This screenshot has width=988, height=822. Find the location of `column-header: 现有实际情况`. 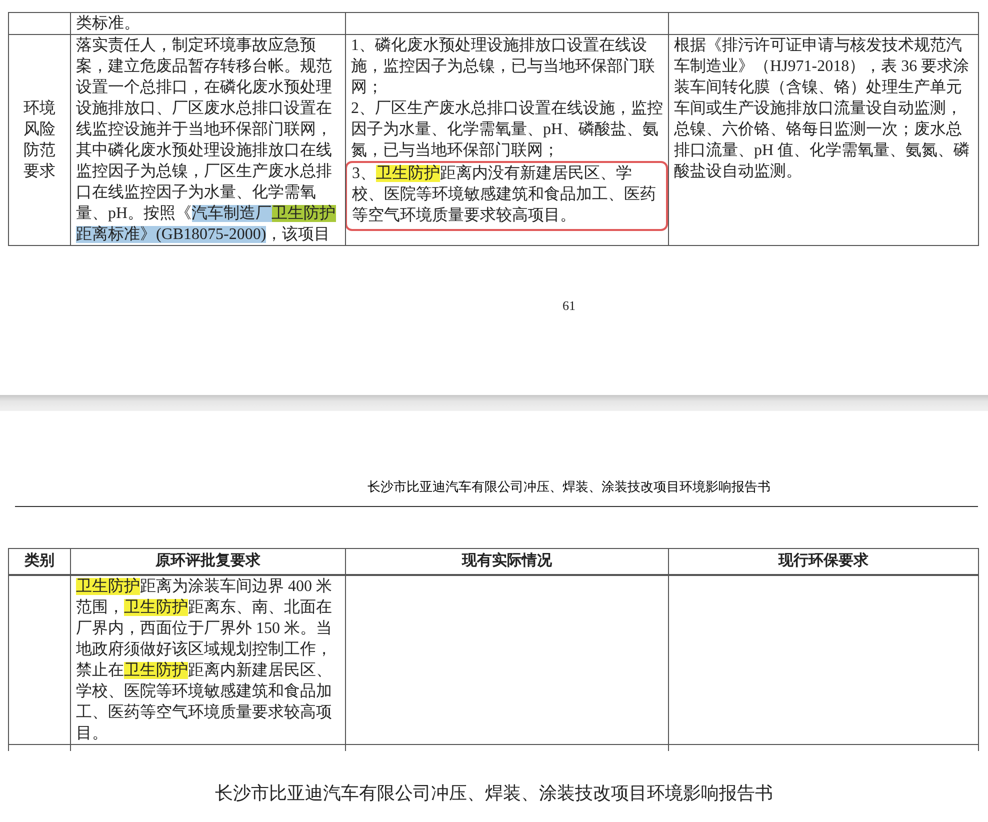

column-header: 现有实际情况 is located at coordinates (507, 561).